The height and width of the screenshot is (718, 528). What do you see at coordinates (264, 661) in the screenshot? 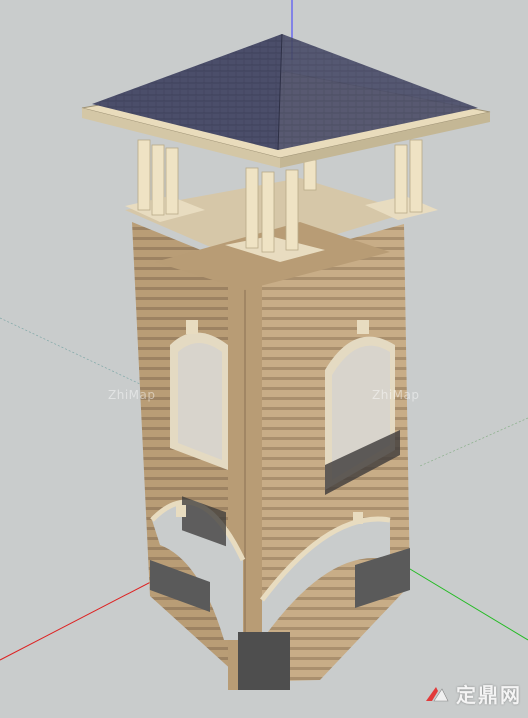
I see `plinth-front` at bounding box center [264, 661].